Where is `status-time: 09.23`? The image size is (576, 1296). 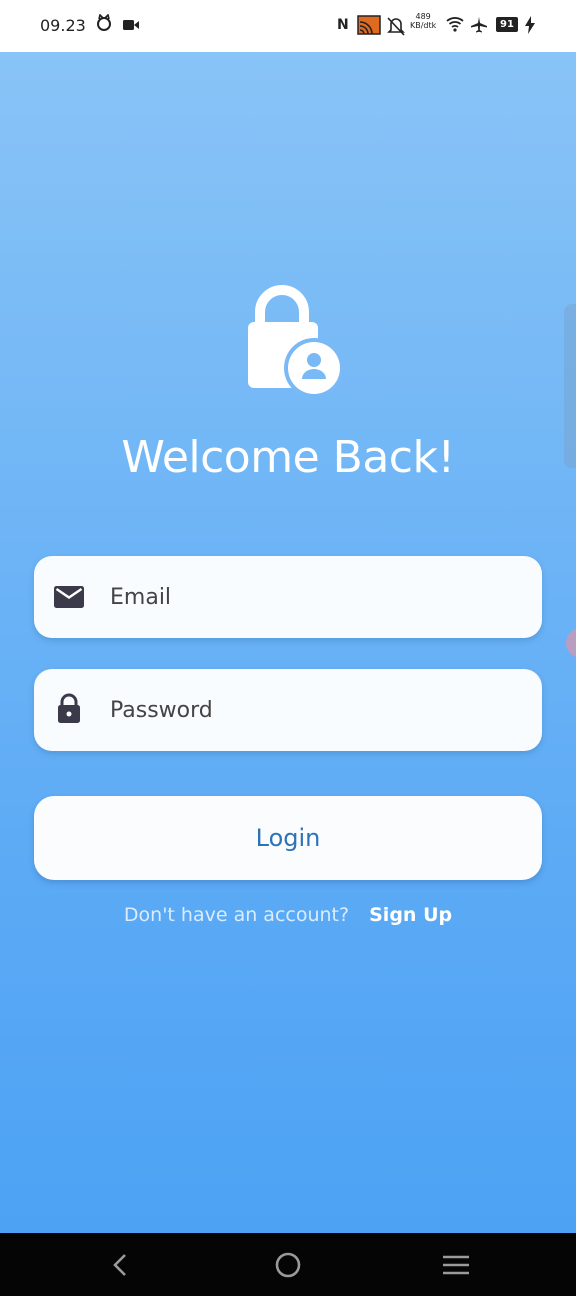
status-time: 09.23 is located at coordinates (63, 25).